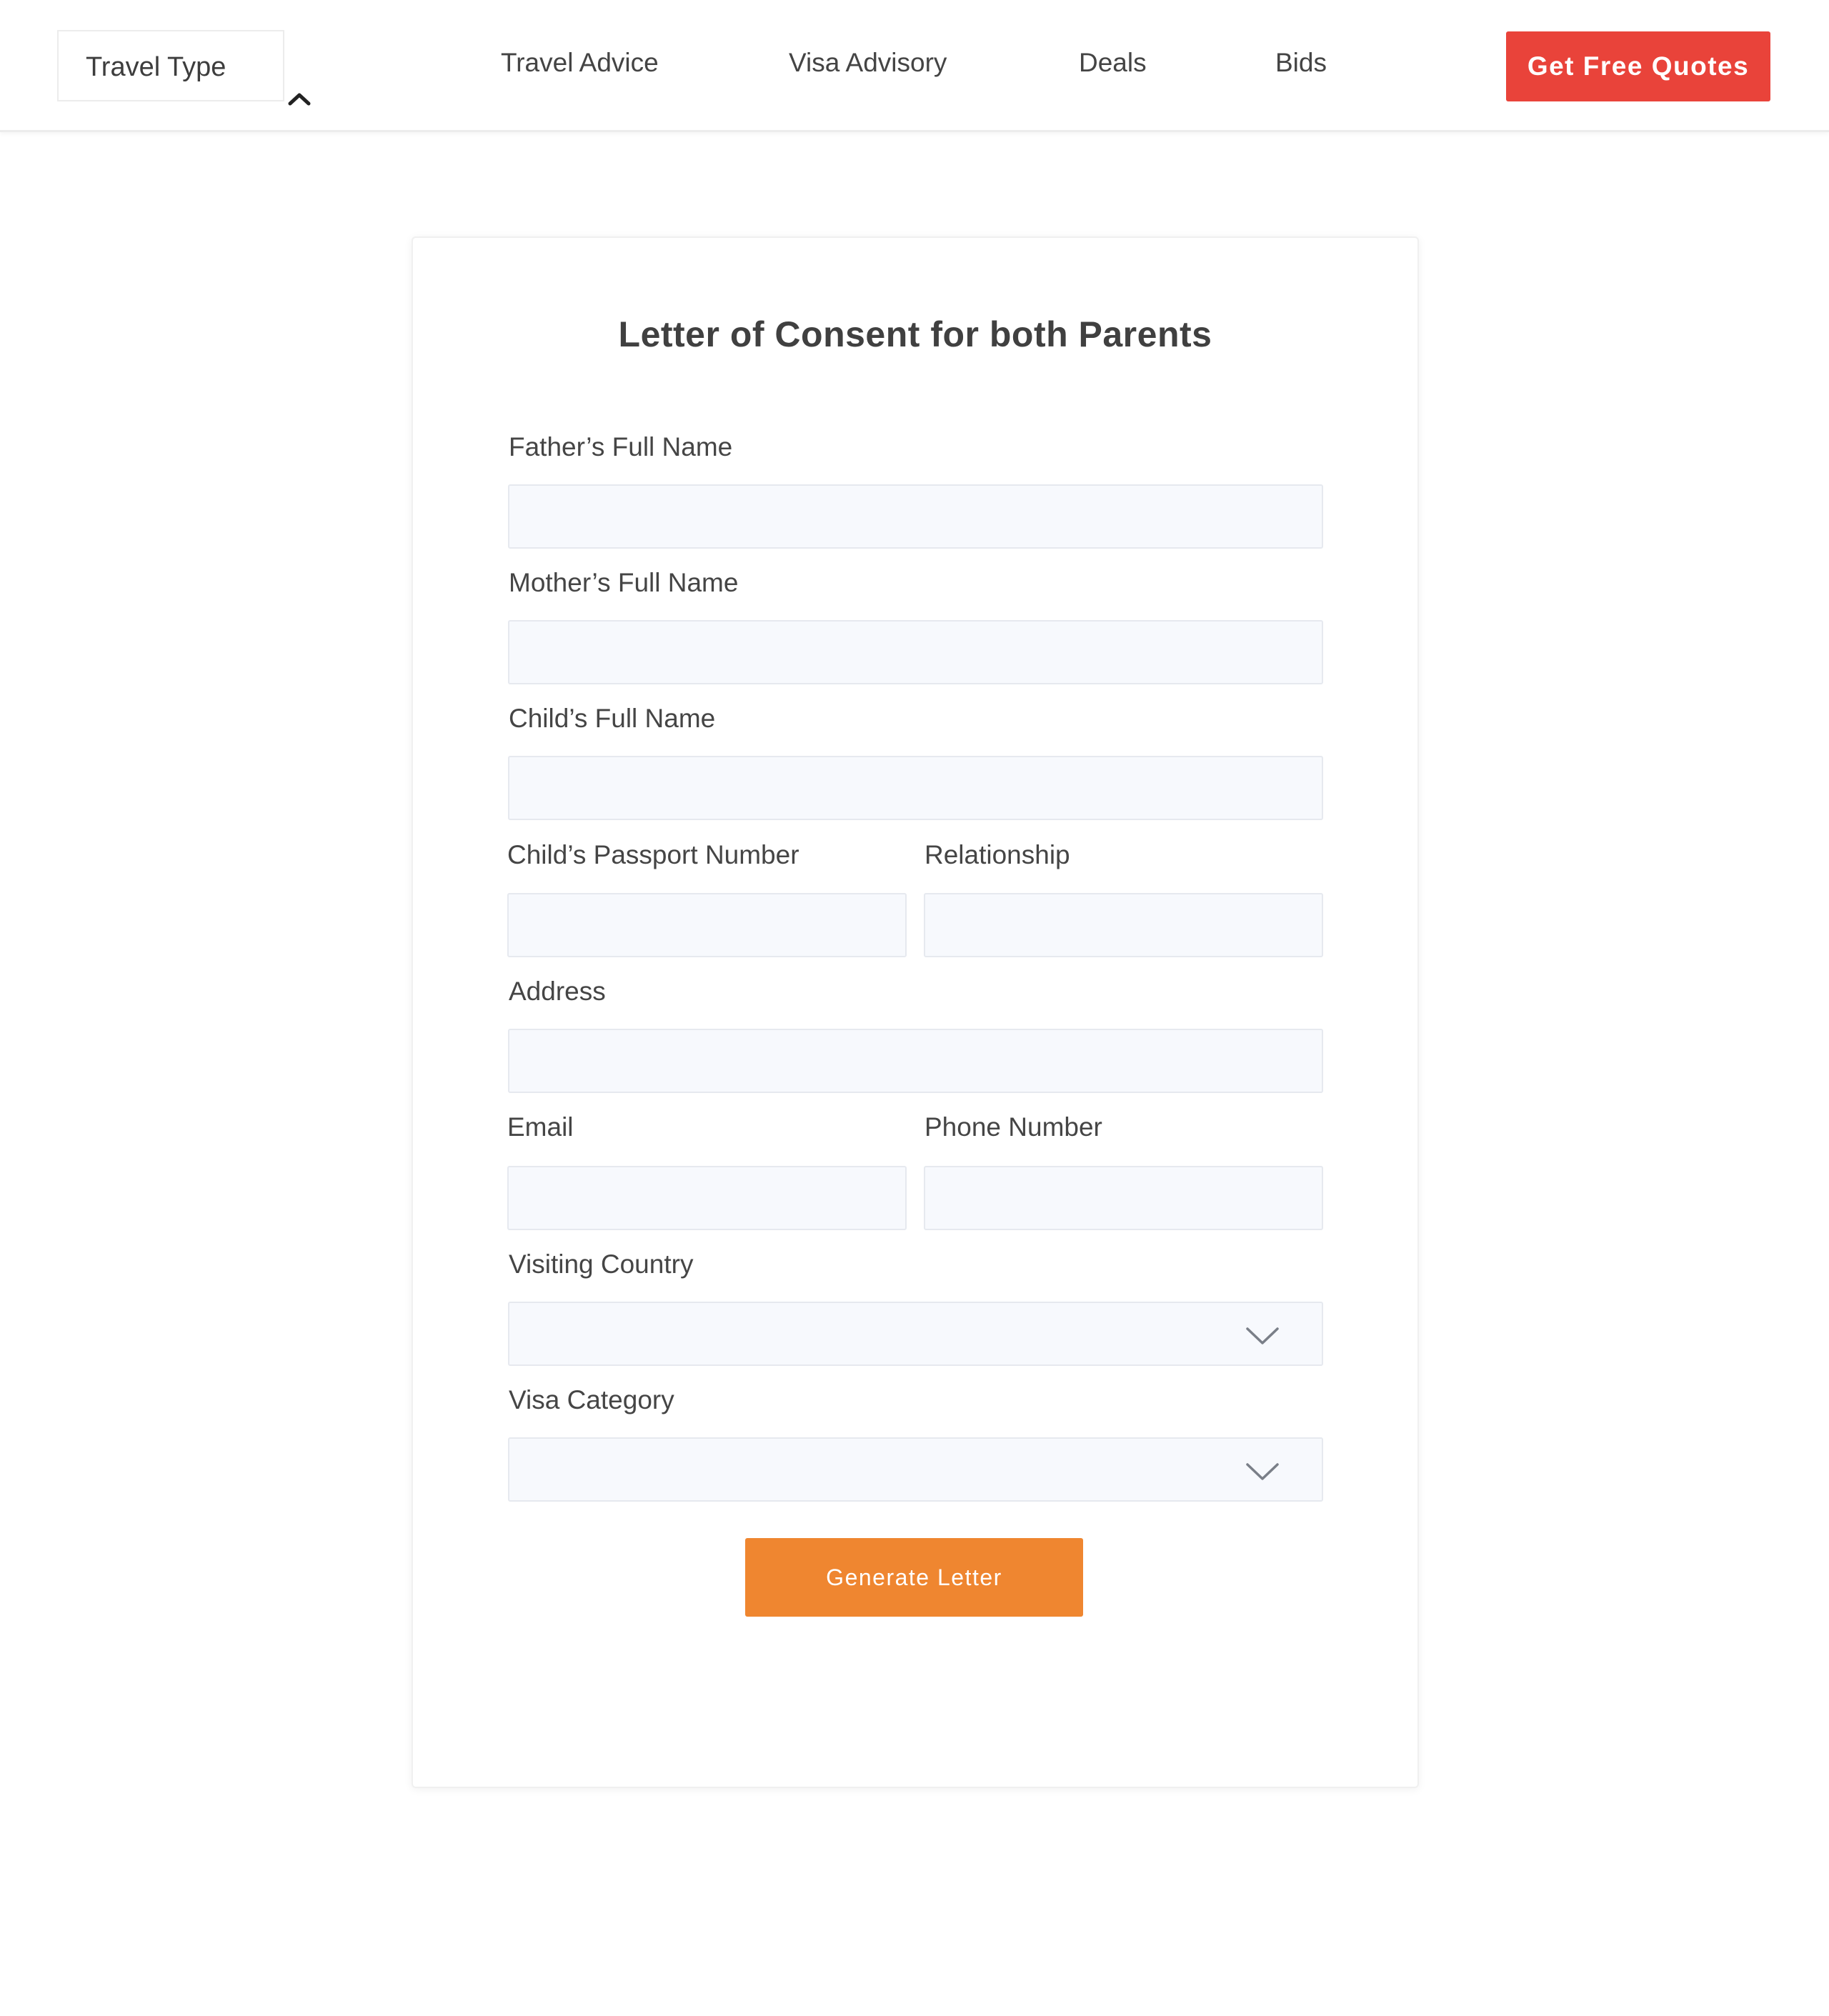 Image resolution: width=1829 pixels, height=2016 pixels. I want to click on nav-link-travel-advice: Travel Advice, so click(580, 63).